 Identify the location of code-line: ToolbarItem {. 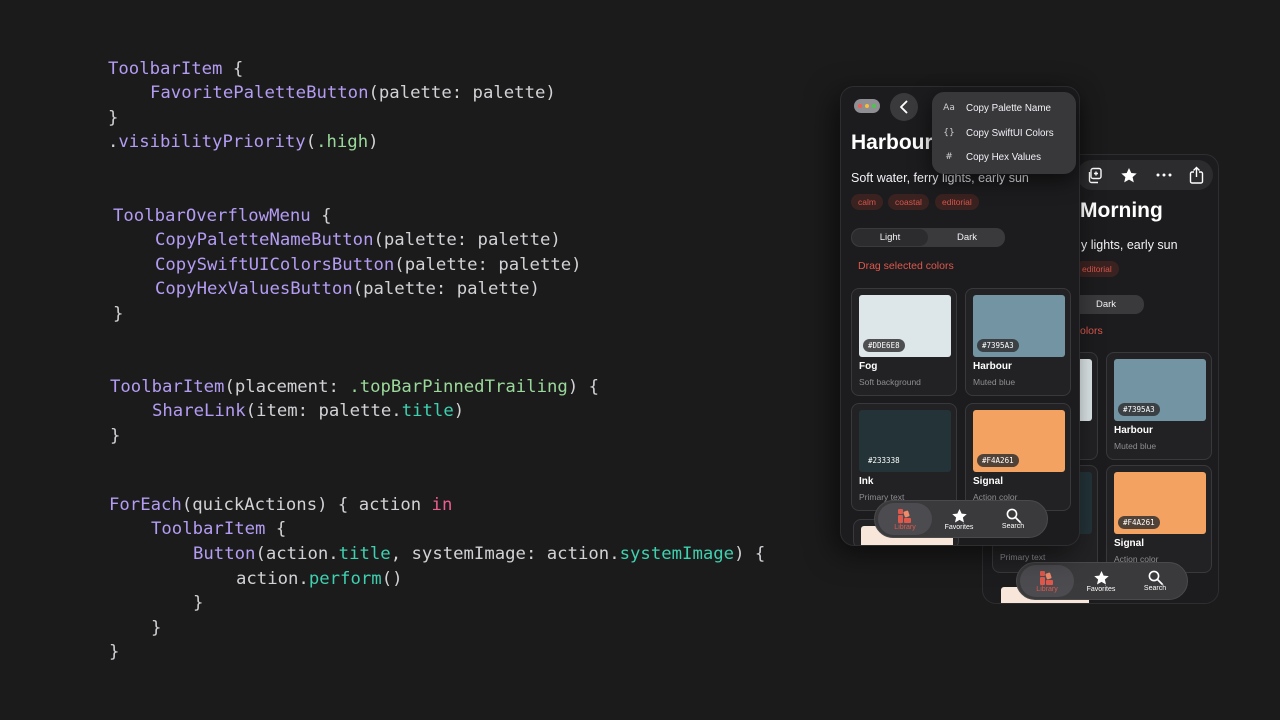
(218, 529).